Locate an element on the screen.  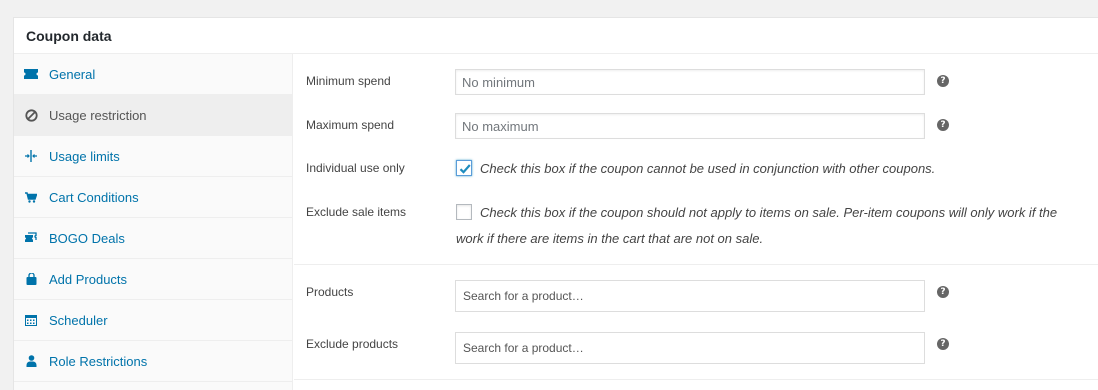
max-spend-input is located at coordinates (690, 126).